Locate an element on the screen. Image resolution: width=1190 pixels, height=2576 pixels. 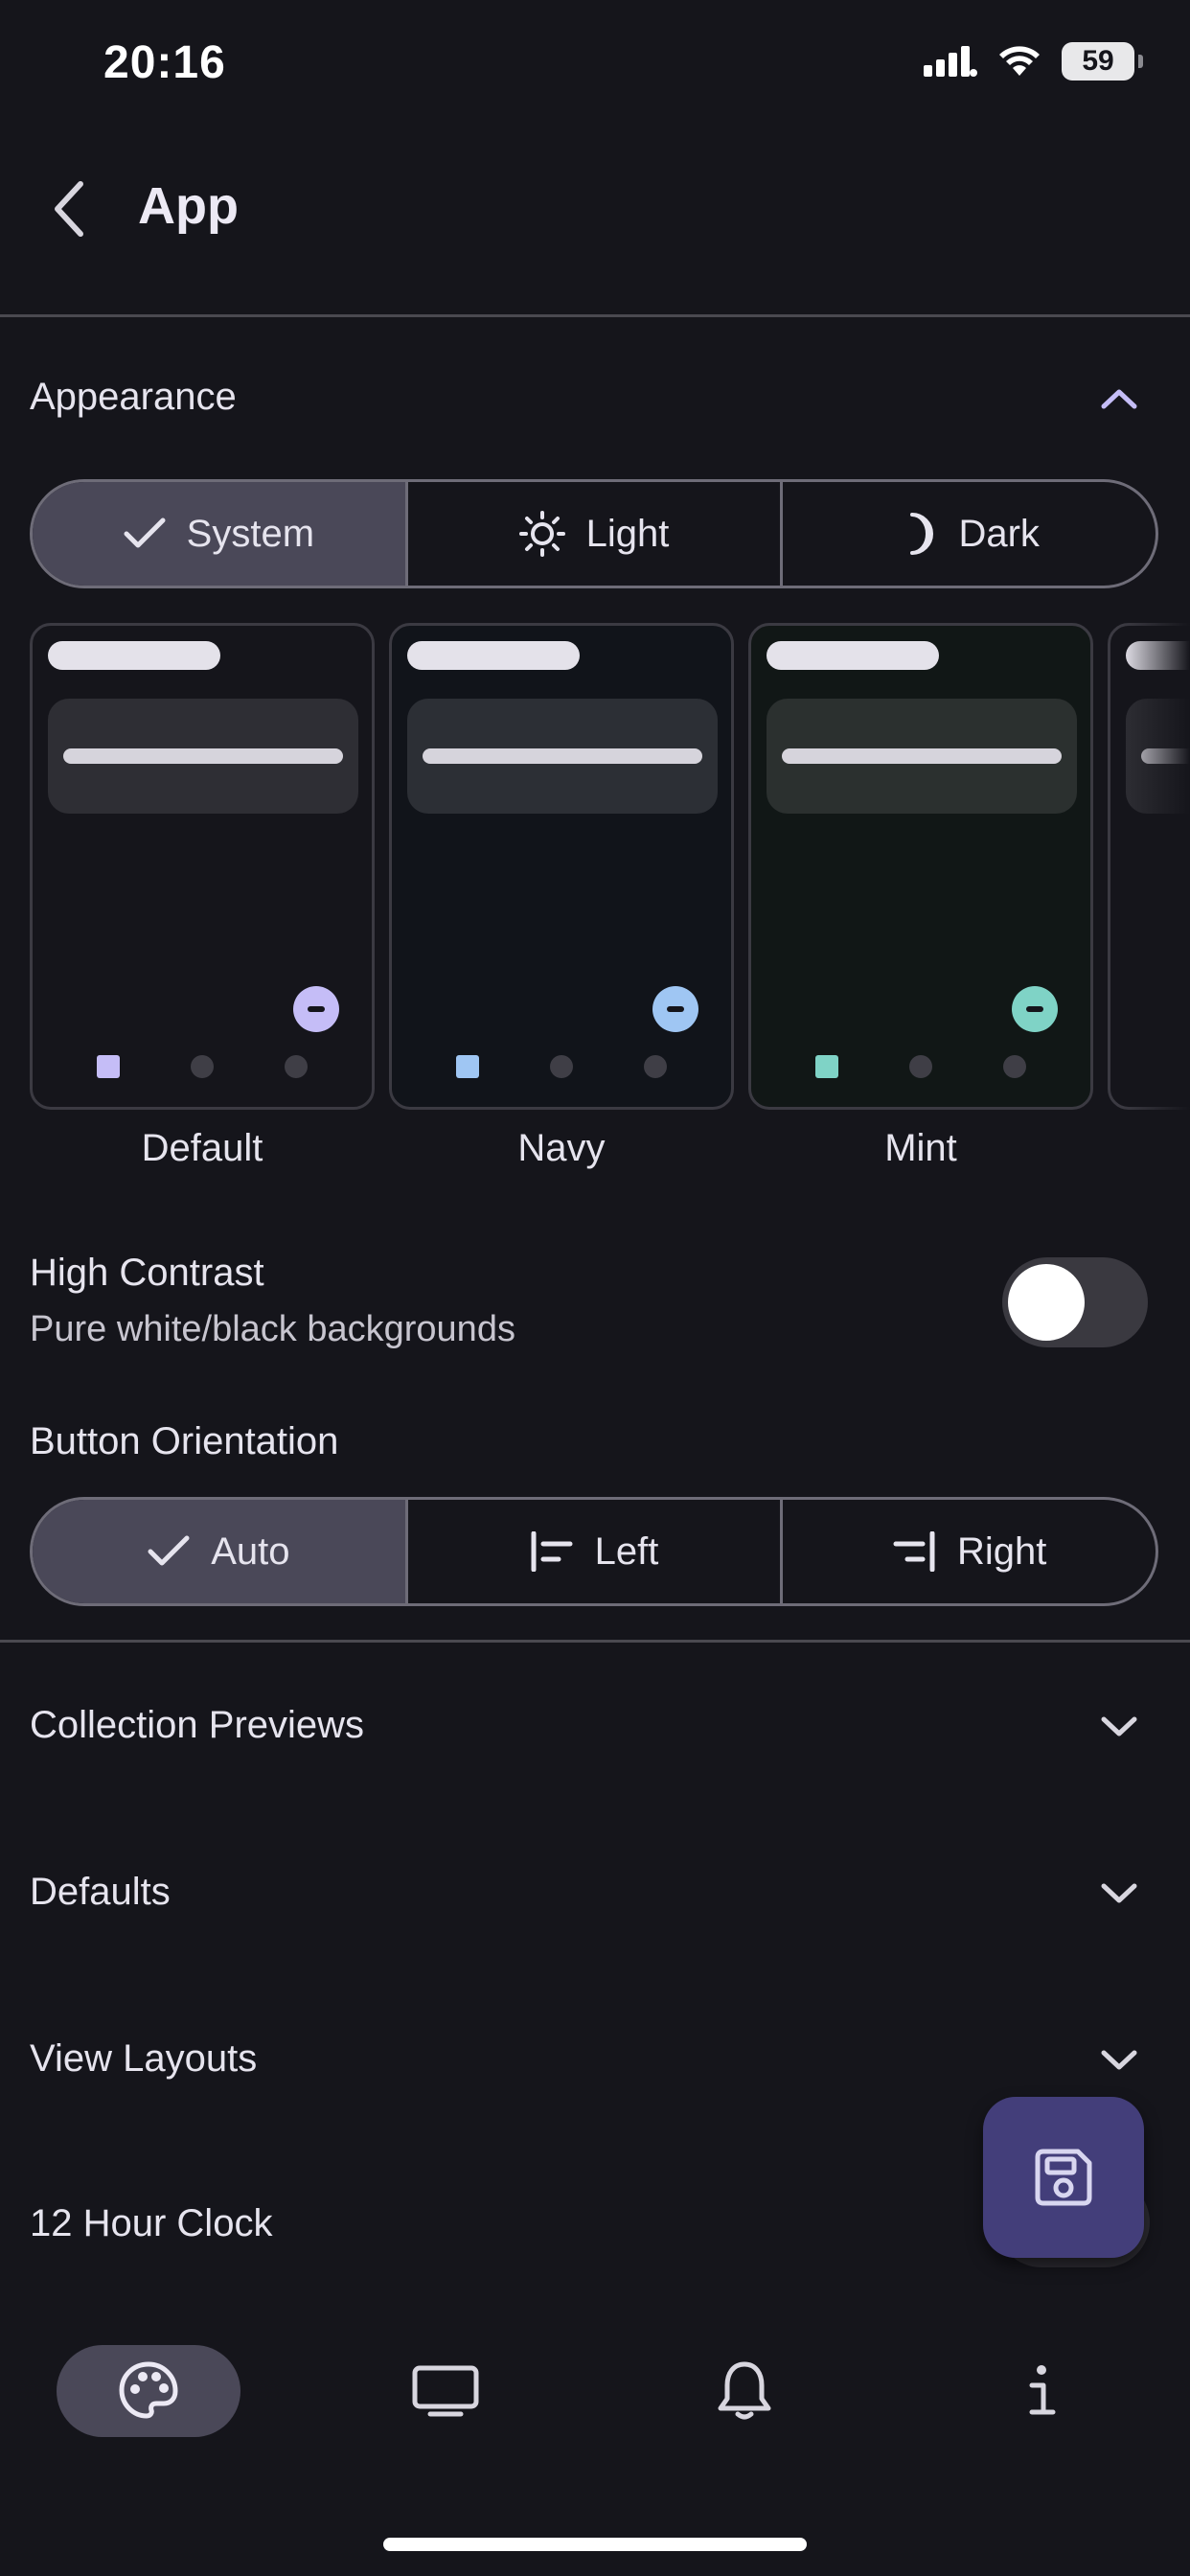
collection-previews-expand is located at coordinates (1119, 1727).